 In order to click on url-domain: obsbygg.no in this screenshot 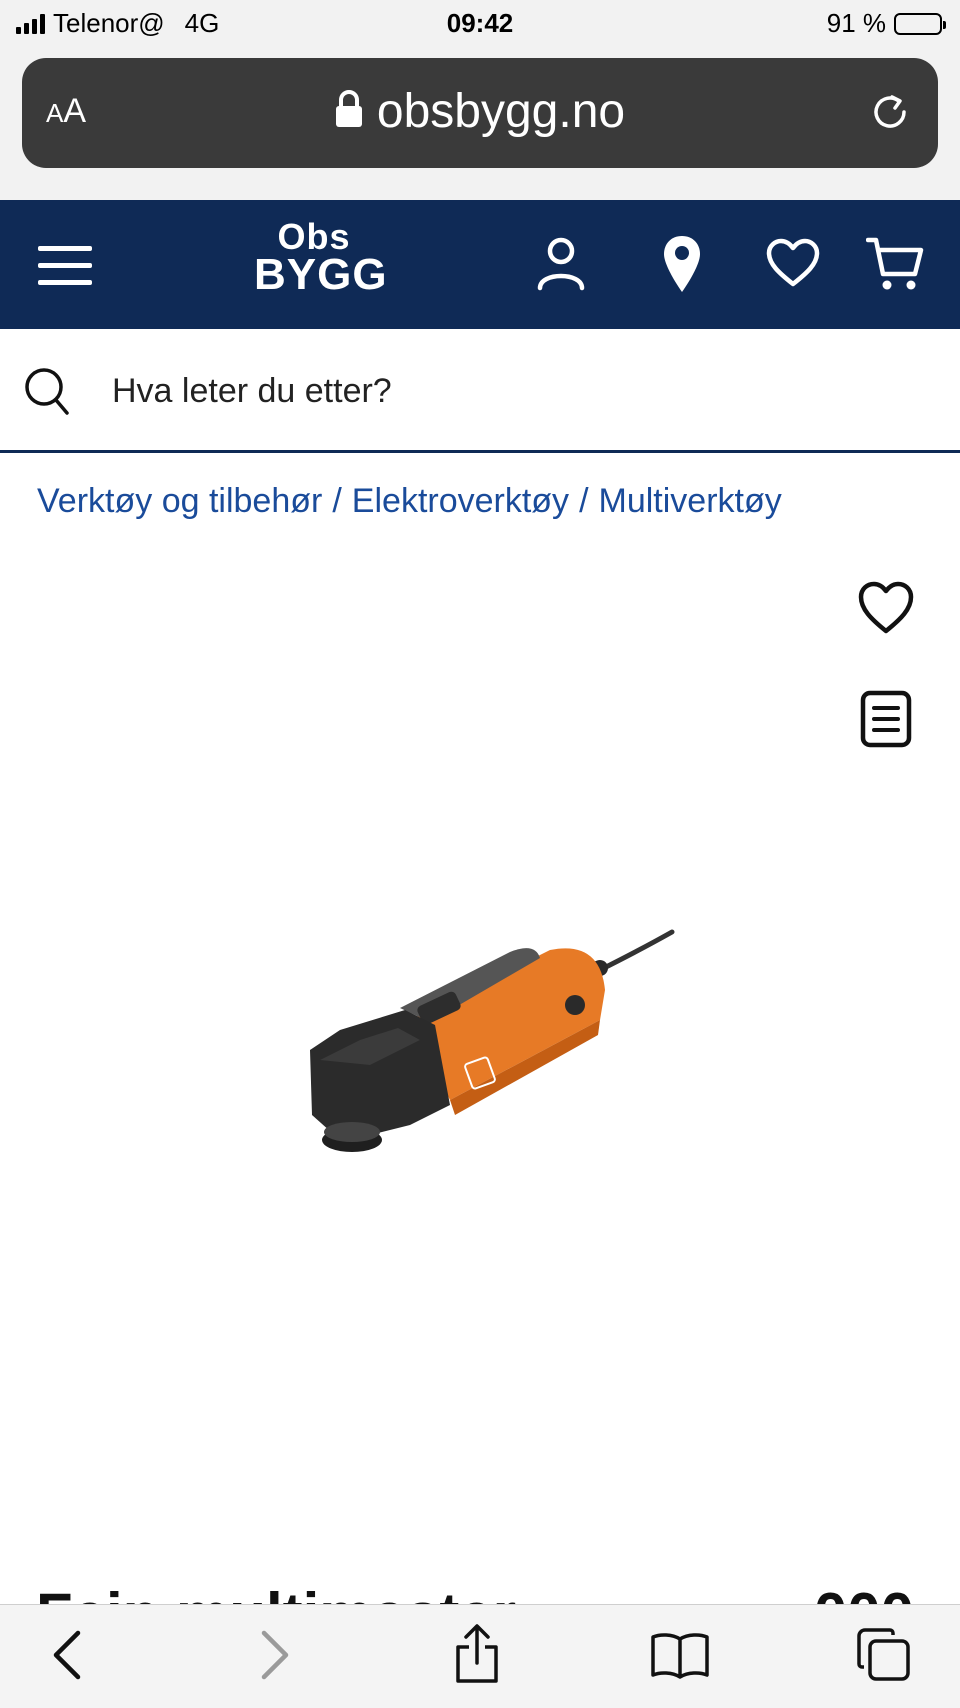, I will do `click(480, 111)`.